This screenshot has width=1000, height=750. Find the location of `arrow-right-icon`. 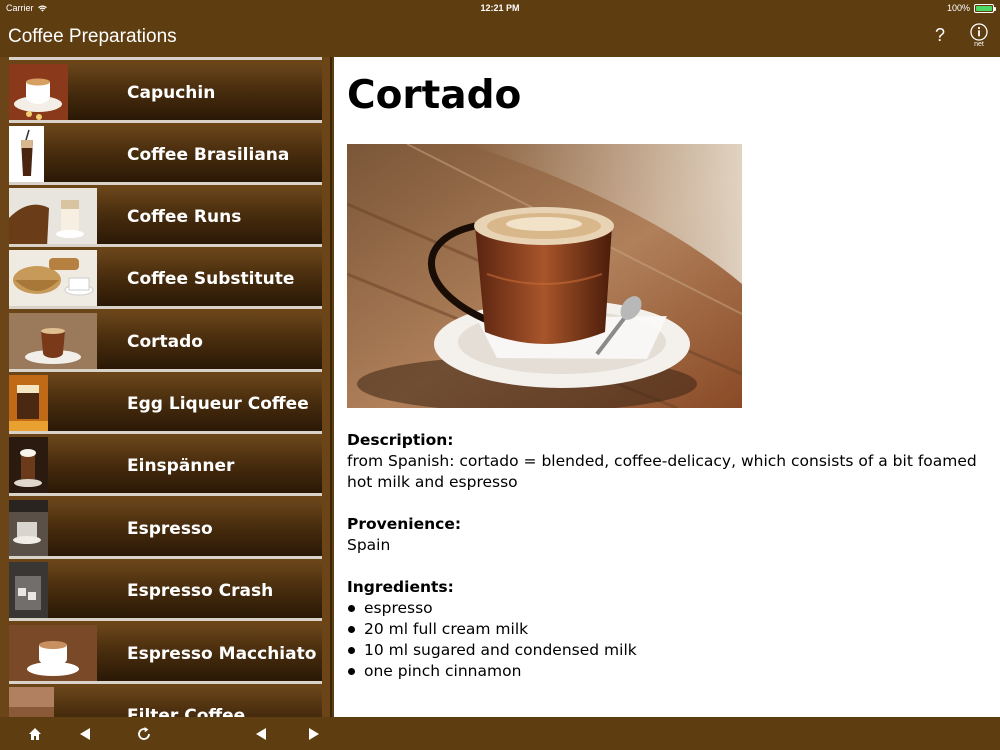

arrow-right-icon is located at coordinates (314, 733).